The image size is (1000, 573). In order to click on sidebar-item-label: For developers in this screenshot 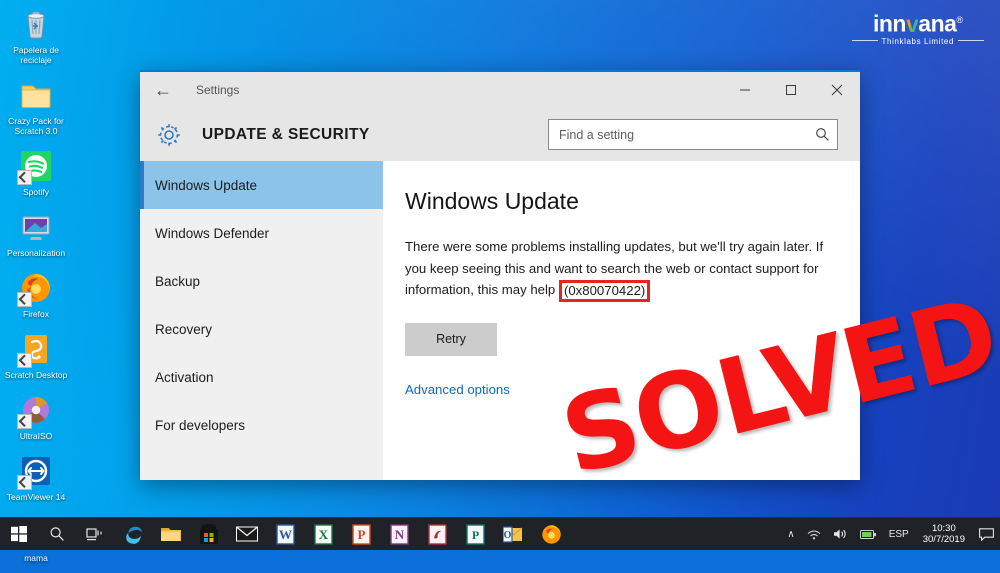, I will do `click(200, 425)`.